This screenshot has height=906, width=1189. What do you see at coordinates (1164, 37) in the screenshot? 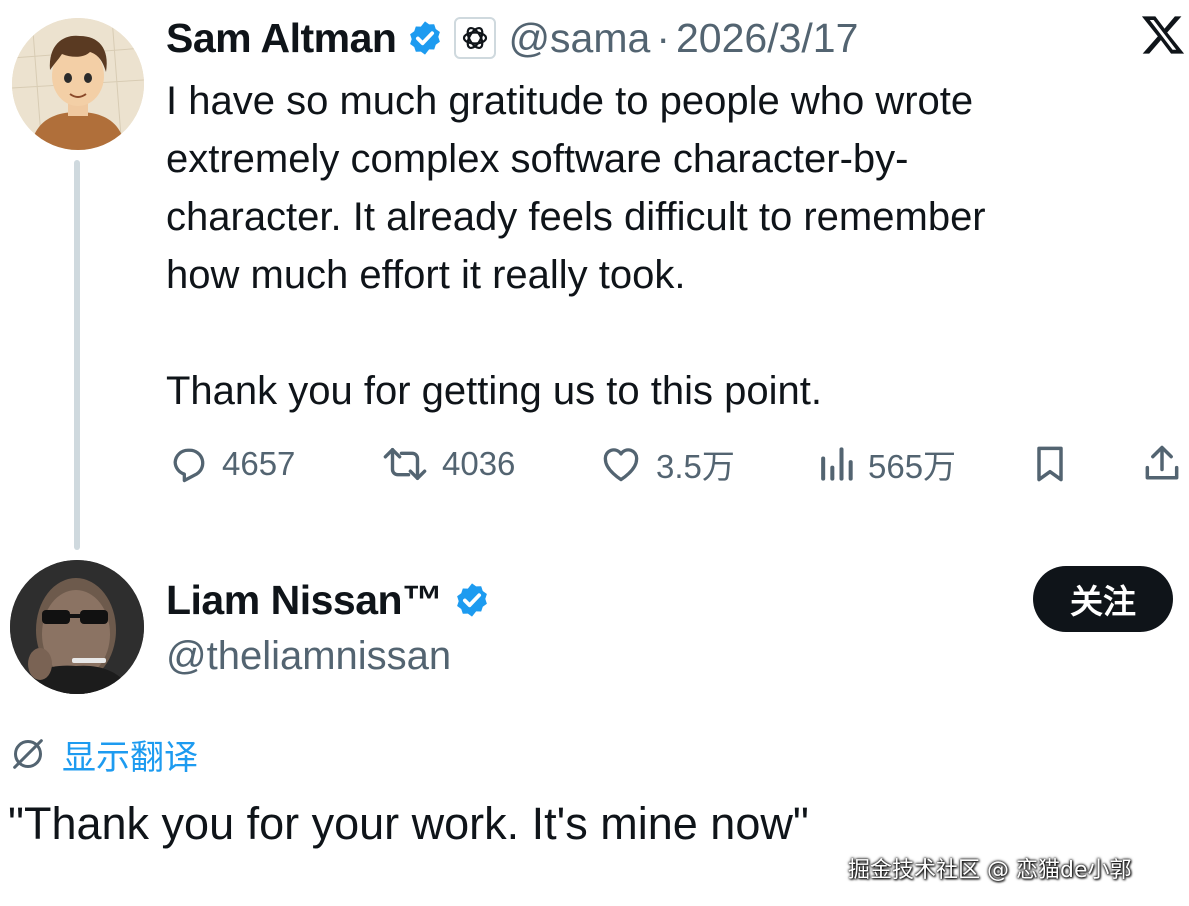
I see `x-logo-icon` at bounding box center [1164, 37].